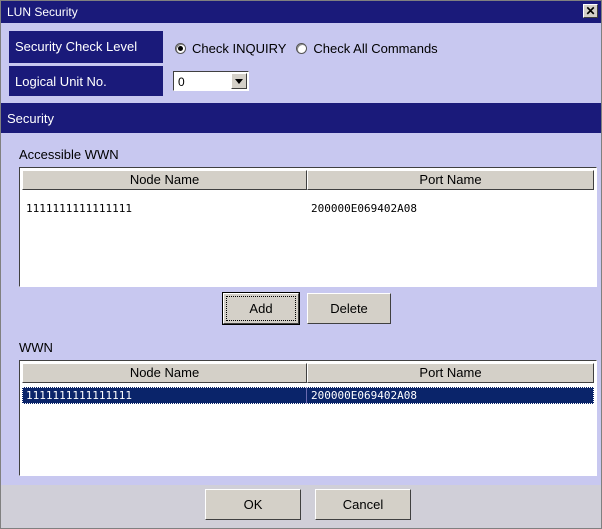  Describe the element at coordinates (36, 347) in the screenshot. I see `wwn-label: WWN` at that location.